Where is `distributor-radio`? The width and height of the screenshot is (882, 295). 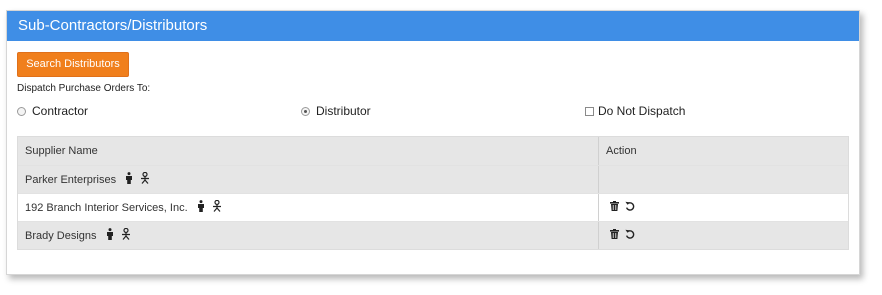 distributor-radio is located at coordinates (305, 111).